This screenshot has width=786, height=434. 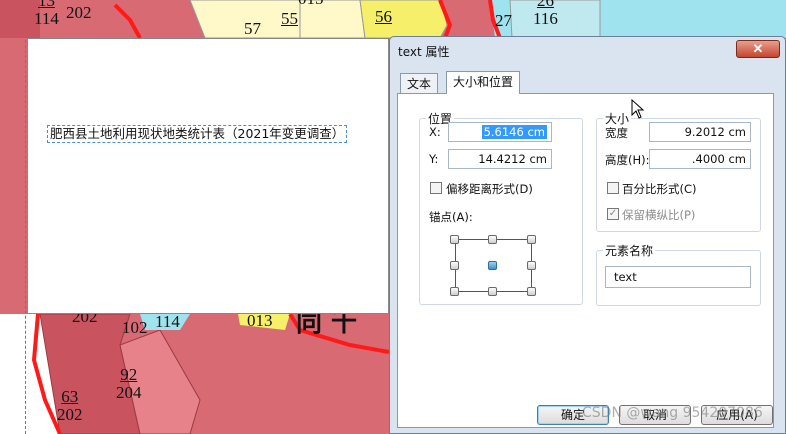 I want to click on y-position-input: 14.4212 cm, so click(x=500, y=159).